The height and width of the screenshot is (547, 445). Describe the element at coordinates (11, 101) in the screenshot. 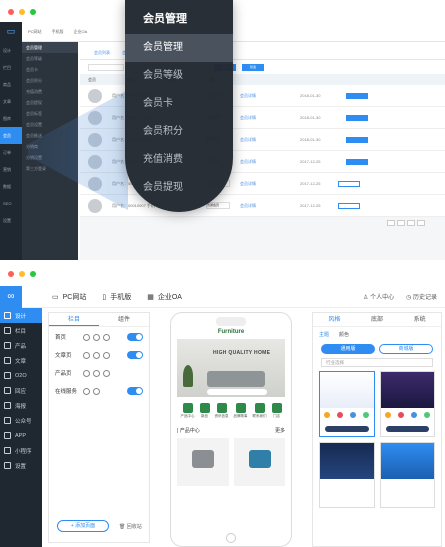

I see `sidebar-item: 文章` at that location.